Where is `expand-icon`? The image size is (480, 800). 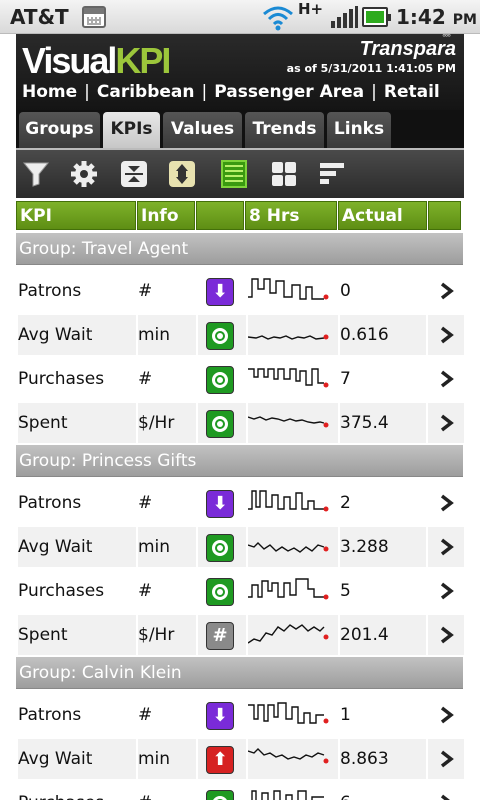 expand-icon is located at coordinates (182, 174).